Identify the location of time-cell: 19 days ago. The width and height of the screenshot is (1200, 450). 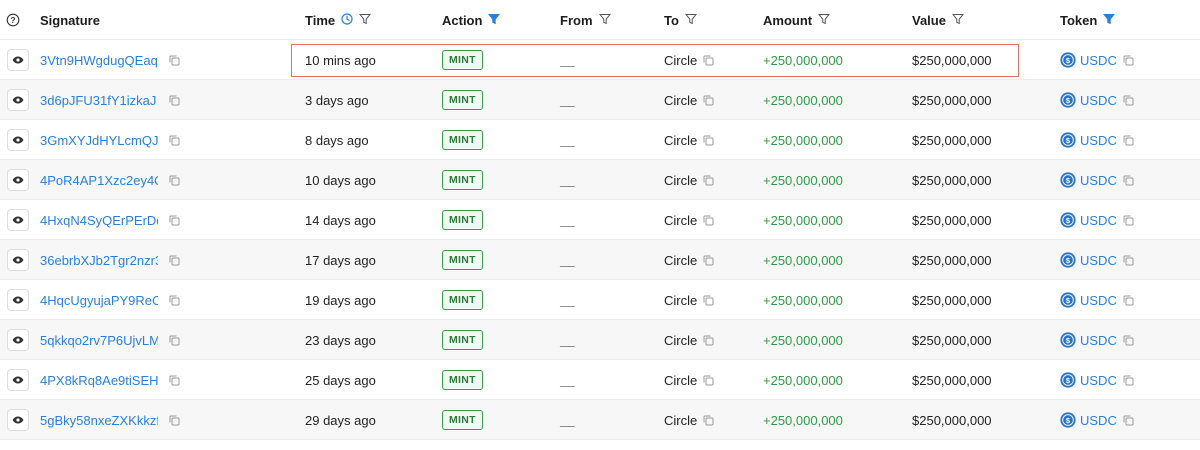
(340, 300).